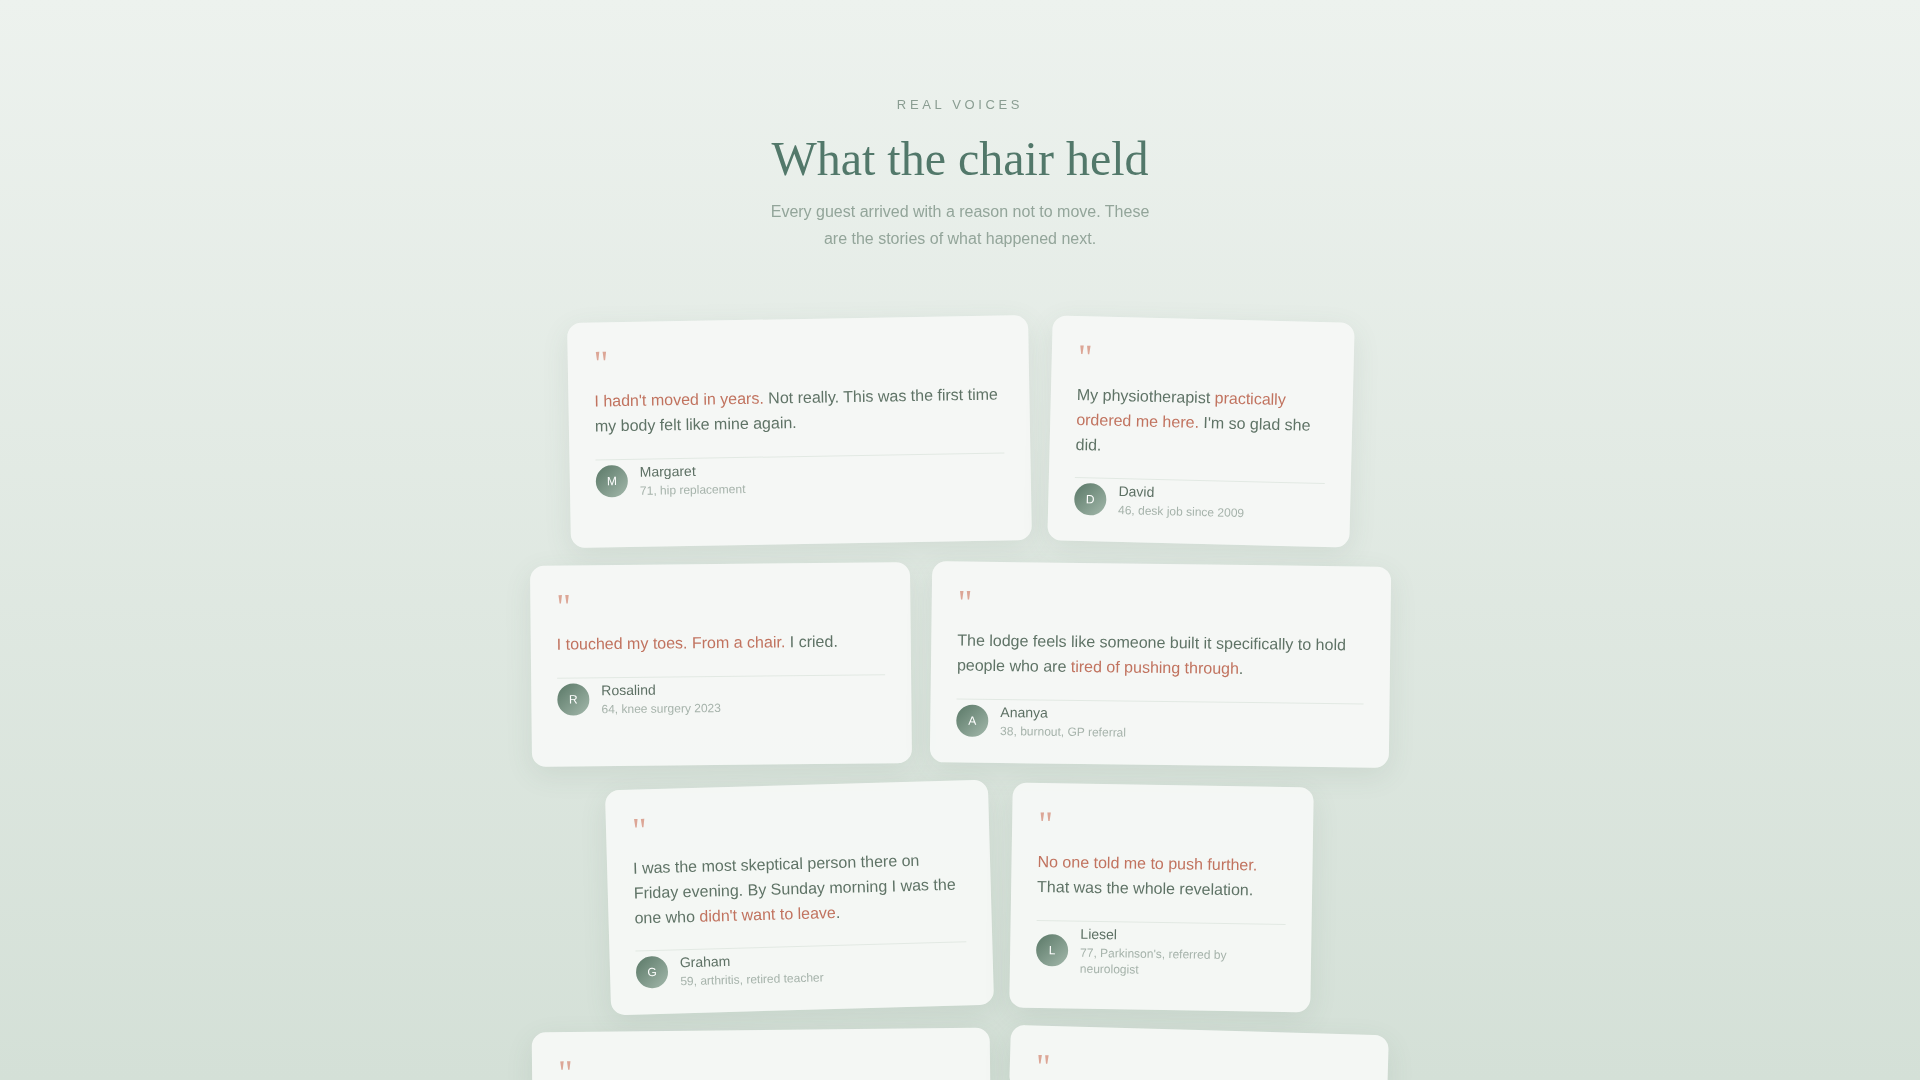 The width and height of the screenshot is (1920, 1080). I want to click on author-name: Rosalind, so click(628, 690).